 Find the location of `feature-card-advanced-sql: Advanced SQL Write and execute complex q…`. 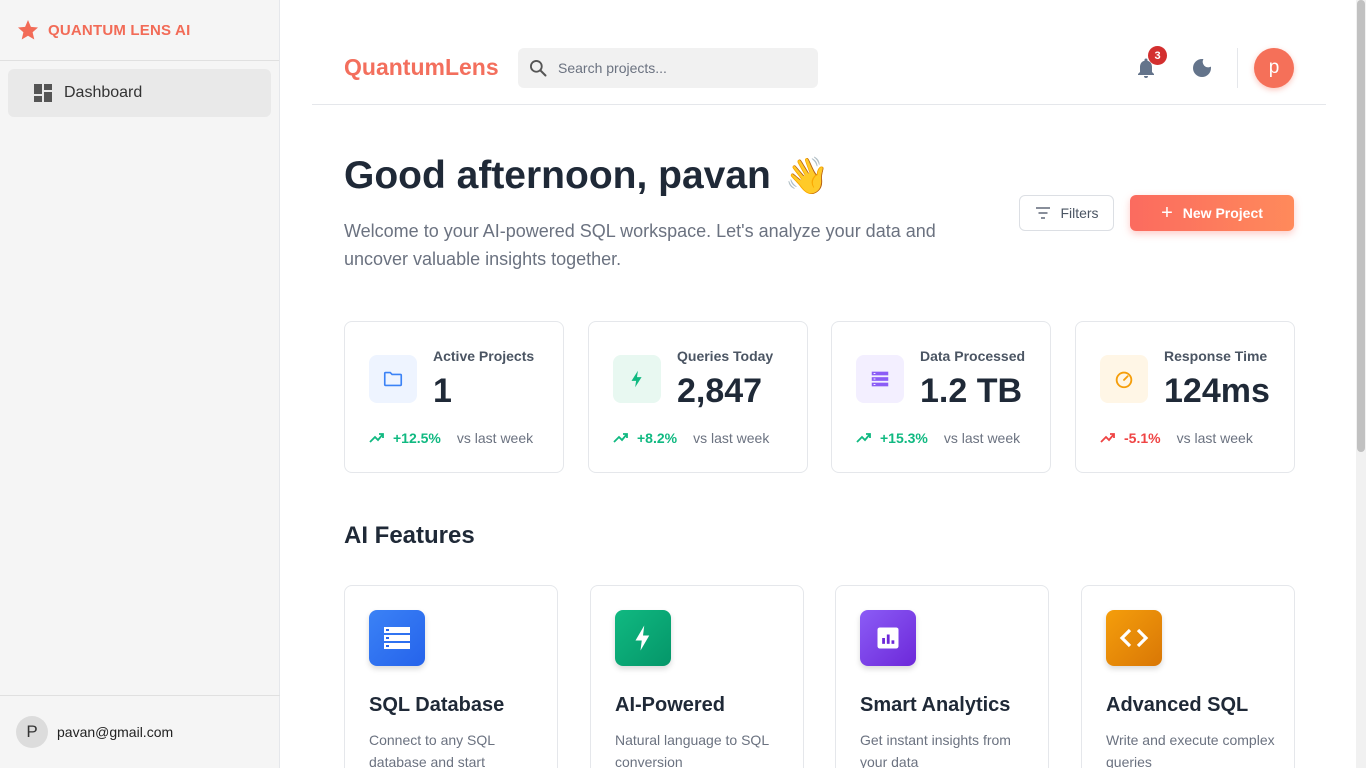

feature-card-advanced-sql: Advanced SQL Write and execute complex q… is located at coordinates (1188, 676).